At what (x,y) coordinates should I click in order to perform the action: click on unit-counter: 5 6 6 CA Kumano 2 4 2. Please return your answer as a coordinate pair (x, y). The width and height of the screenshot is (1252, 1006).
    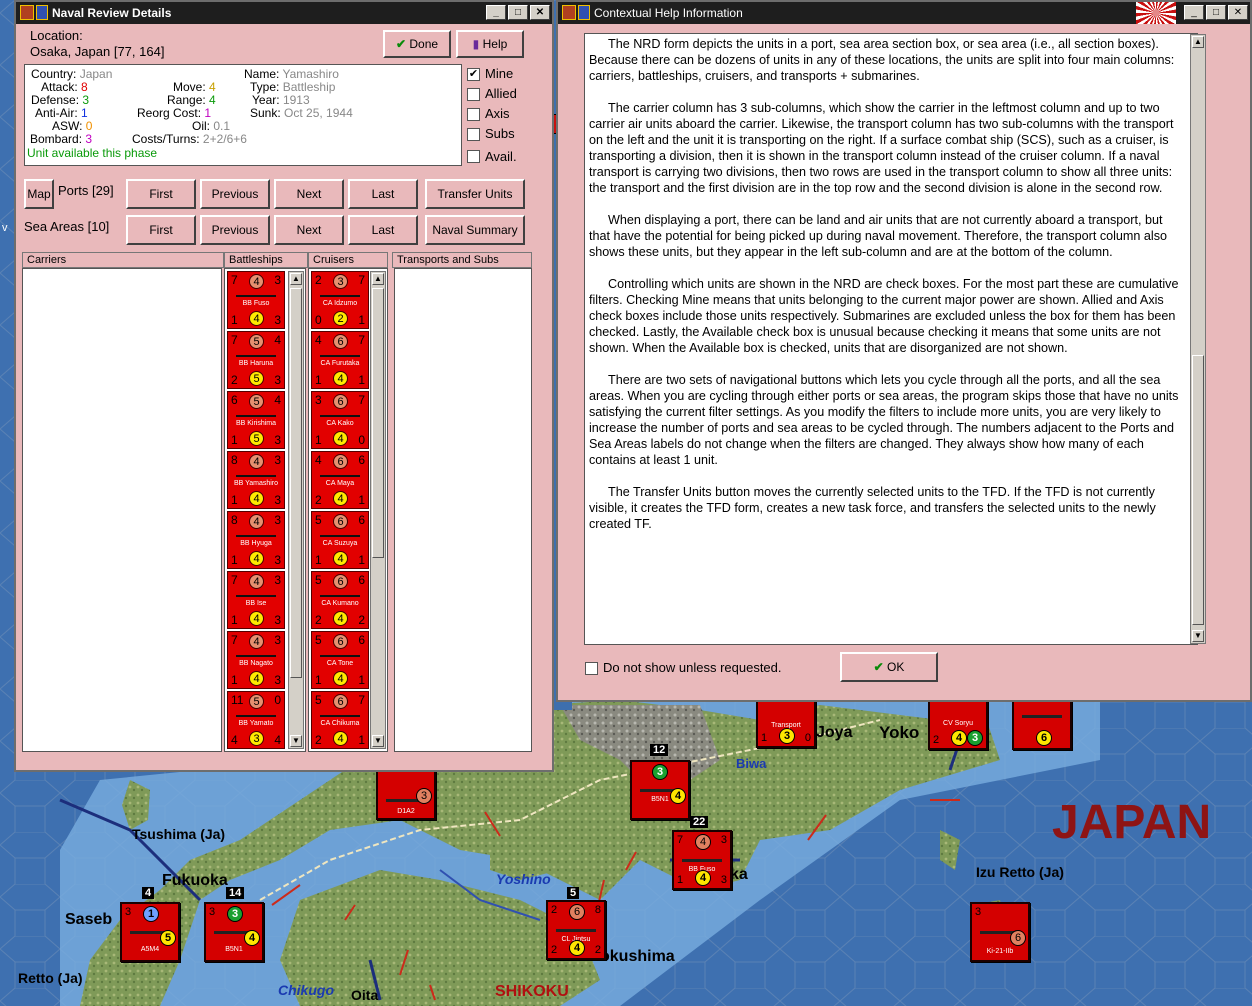
    Looking at the image, I should click on (340, 600).